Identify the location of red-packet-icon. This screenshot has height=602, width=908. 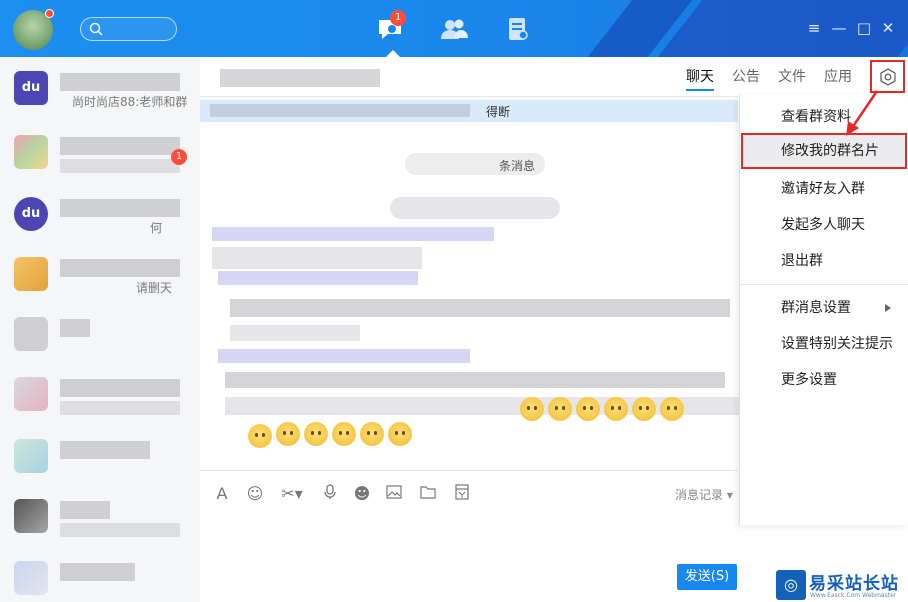
(462, 494).